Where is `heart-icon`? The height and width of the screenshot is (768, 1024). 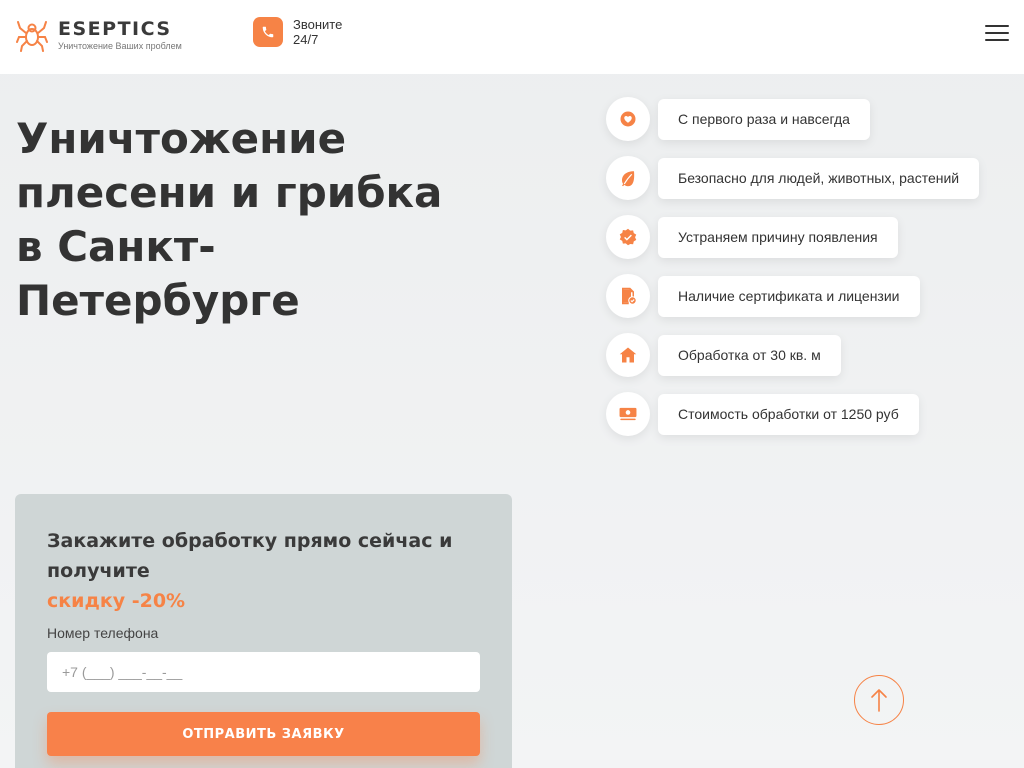
heart-icon is located at coordinates (628, 119).